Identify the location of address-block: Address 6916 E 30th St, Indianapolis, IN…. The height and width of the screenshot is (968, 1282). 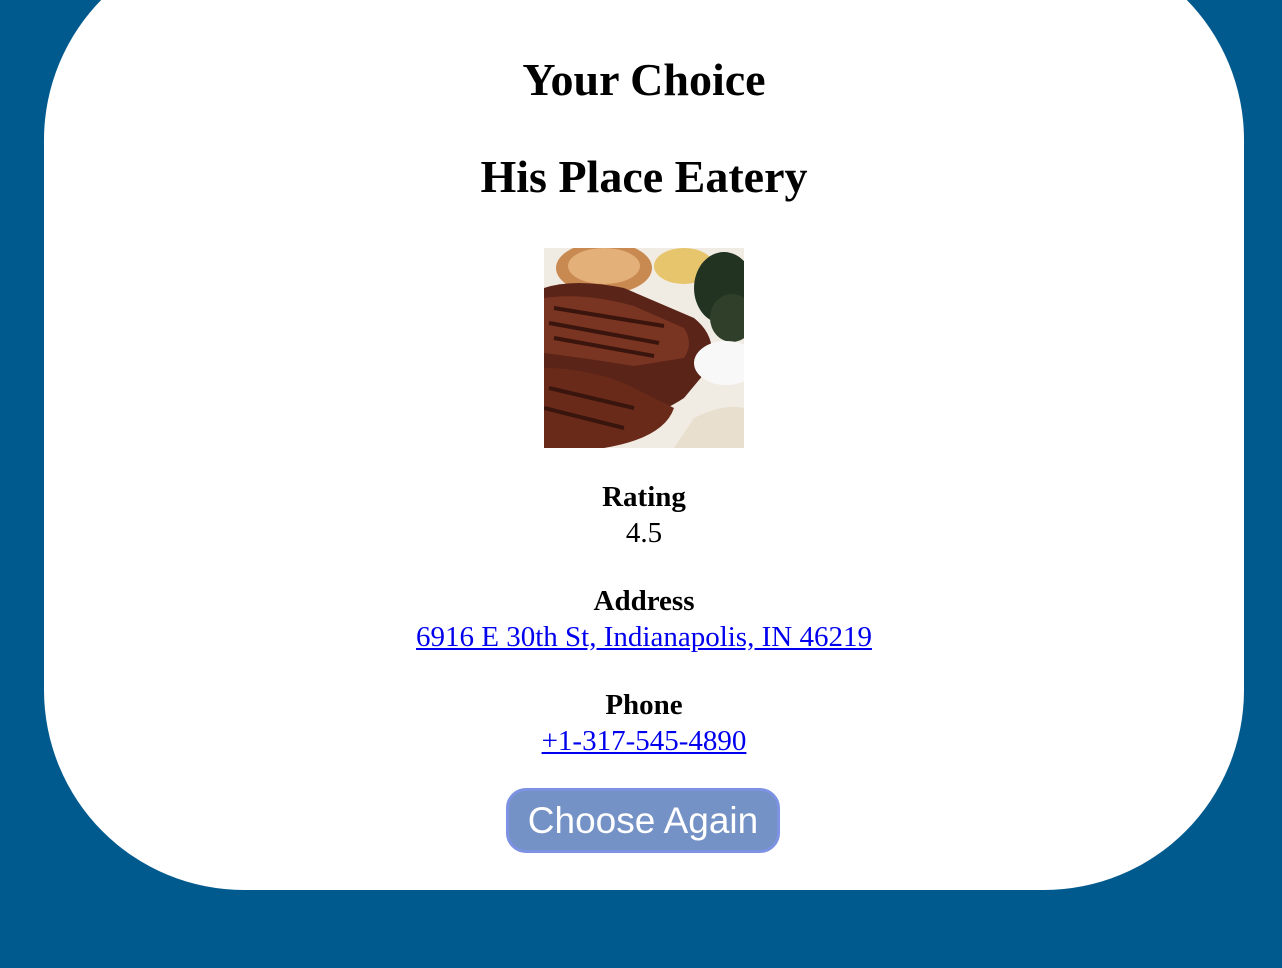
(644, 619).